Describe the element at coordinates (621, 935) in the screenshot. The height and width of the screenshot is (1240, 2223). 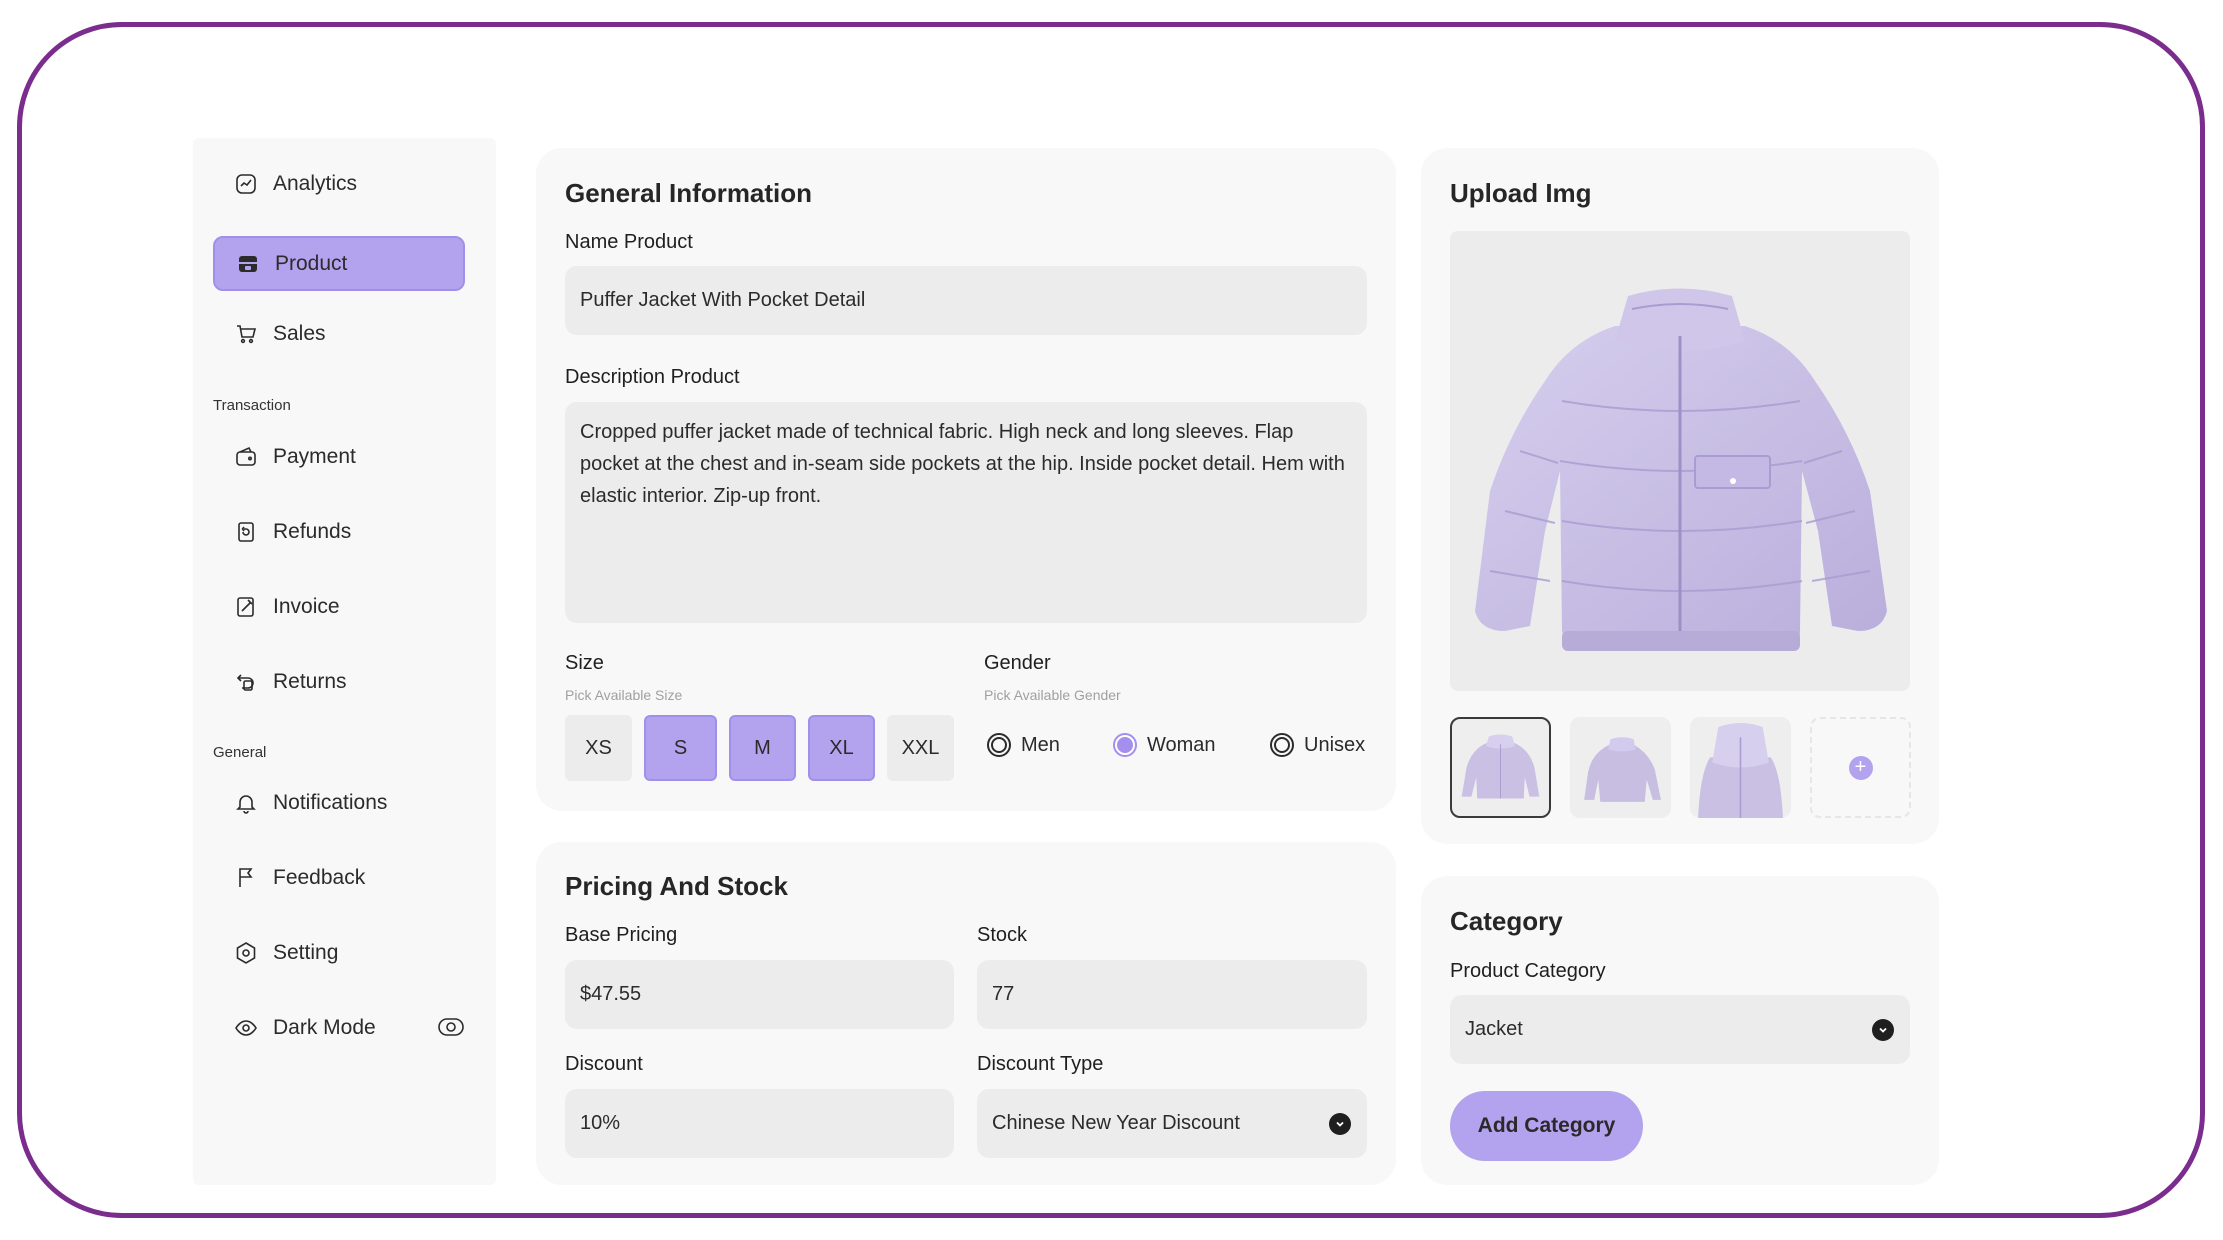
I see `base-pricing-label: Base Pricing` at that location.